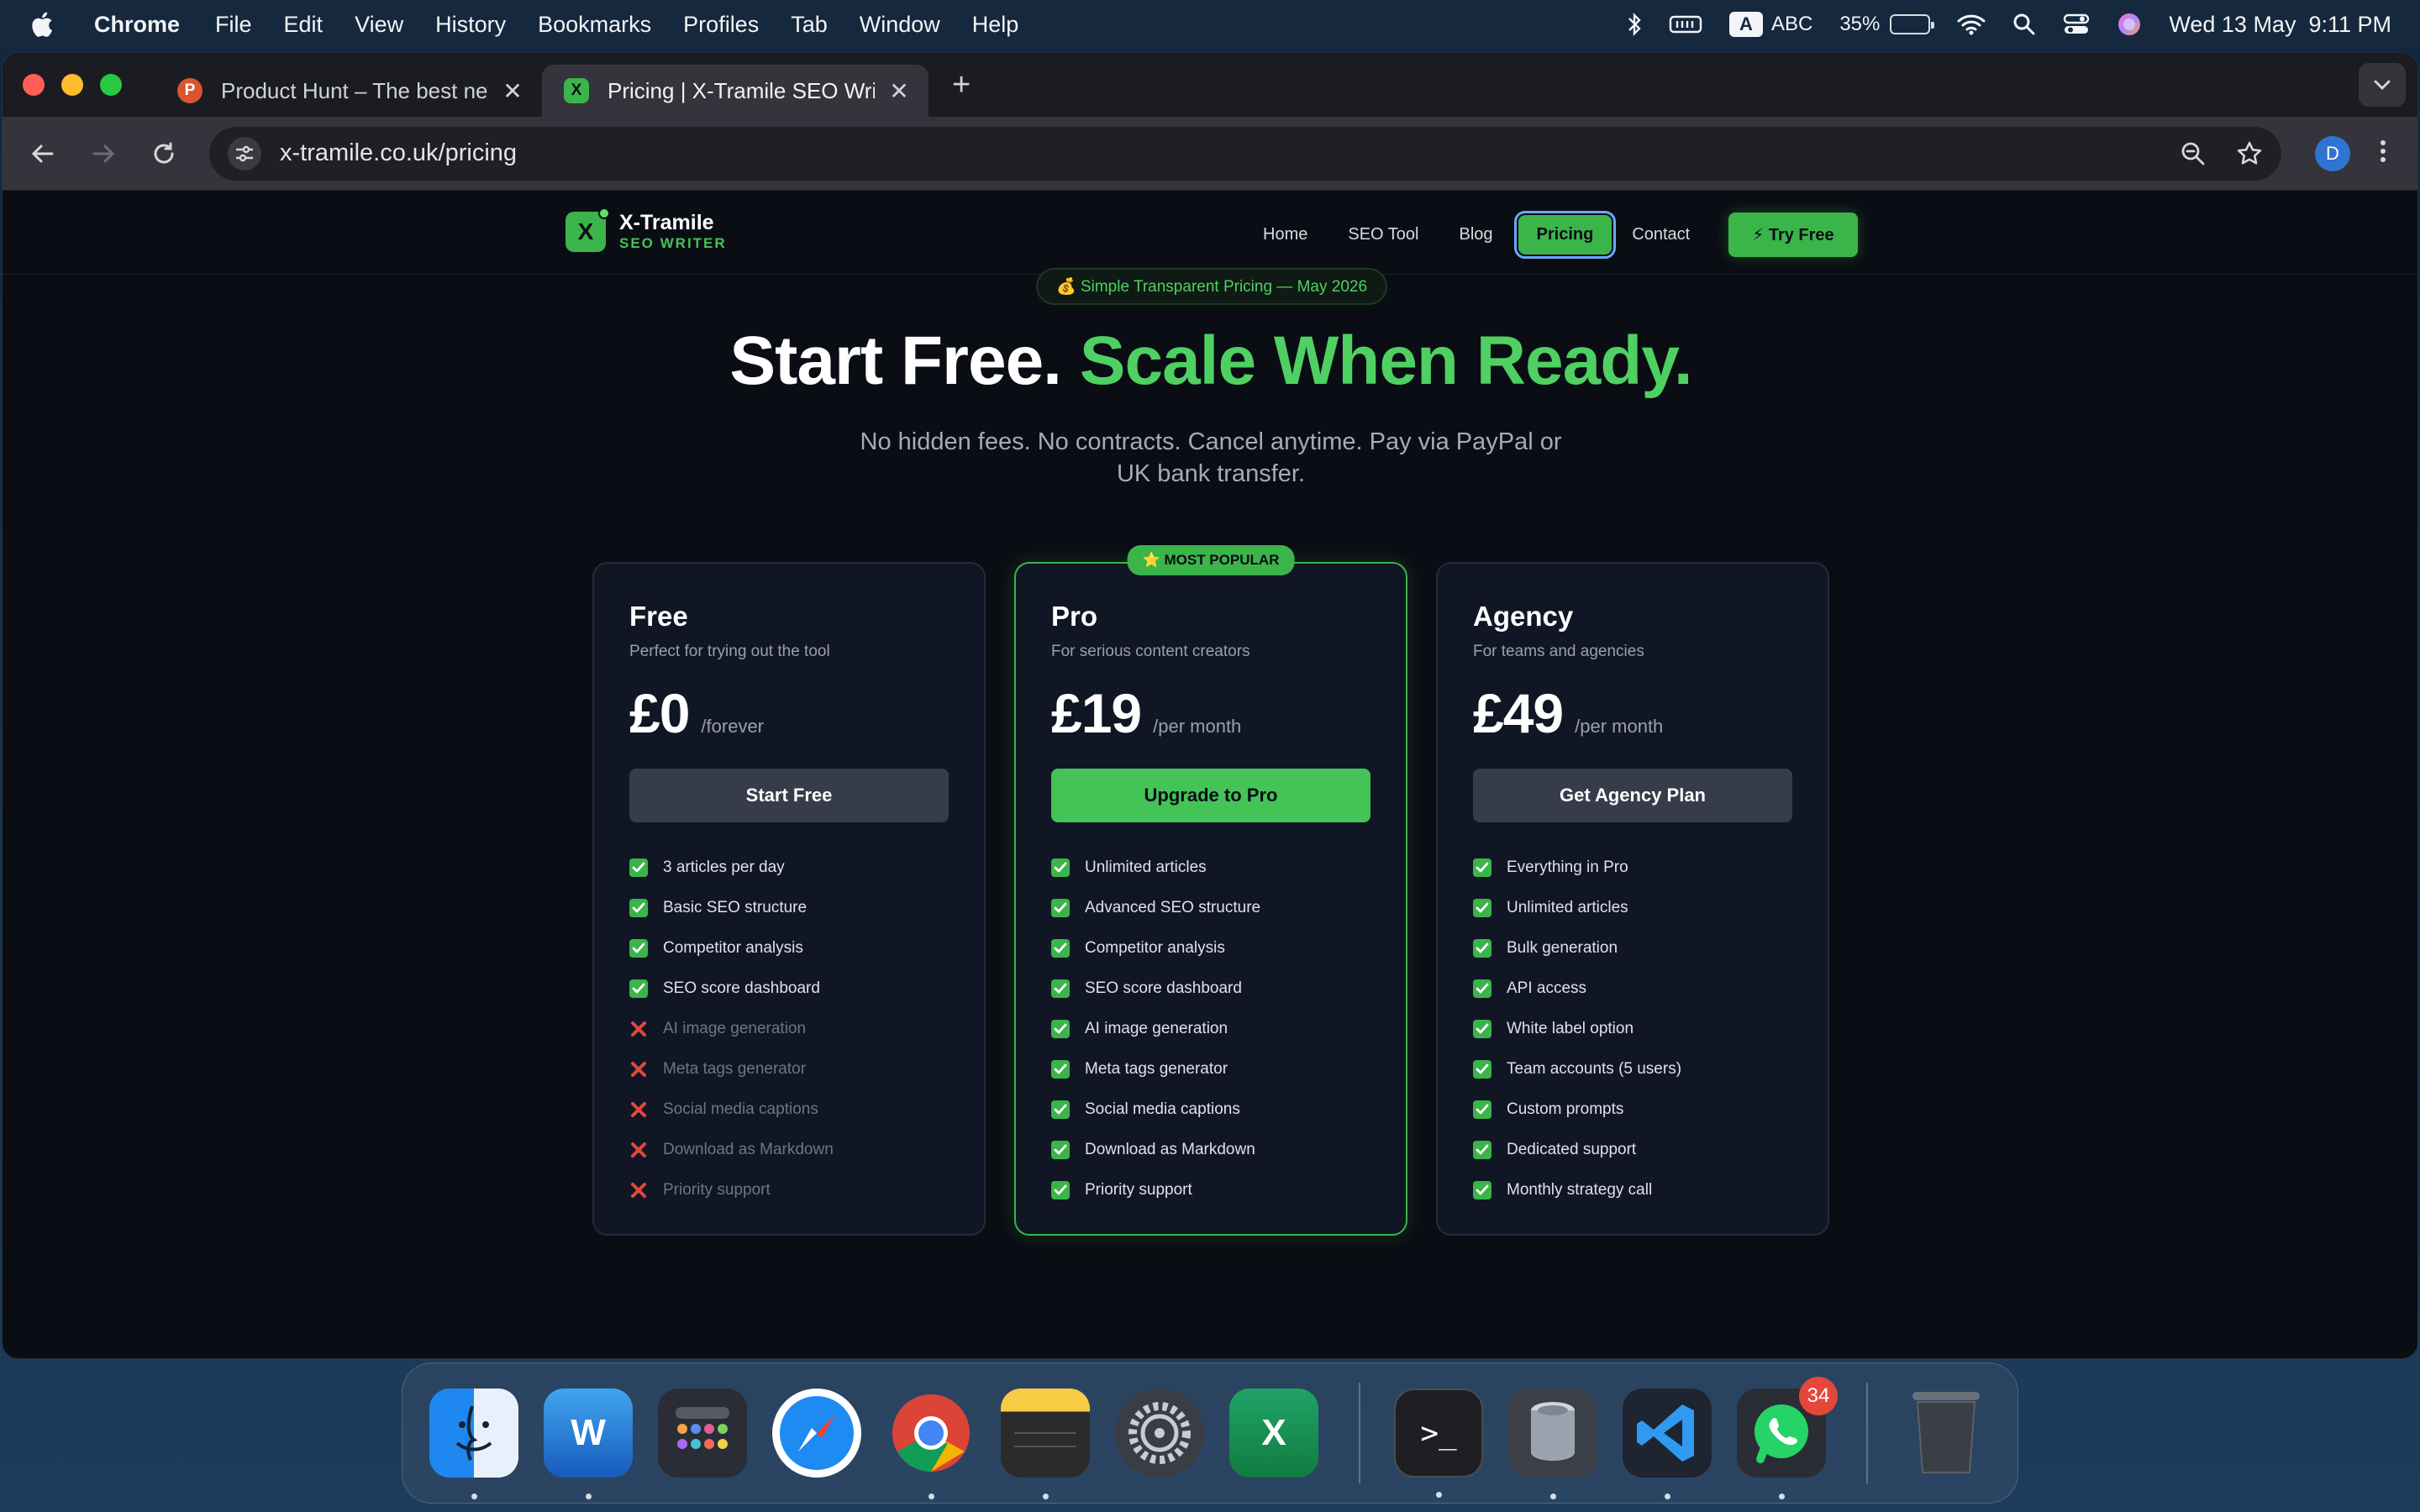 The width and height of the screenshot is (2420, 1512). Describe the element at coordinates (1386, 361) in the screenshot. I see `title-green: Scale When Ready.` at that location.